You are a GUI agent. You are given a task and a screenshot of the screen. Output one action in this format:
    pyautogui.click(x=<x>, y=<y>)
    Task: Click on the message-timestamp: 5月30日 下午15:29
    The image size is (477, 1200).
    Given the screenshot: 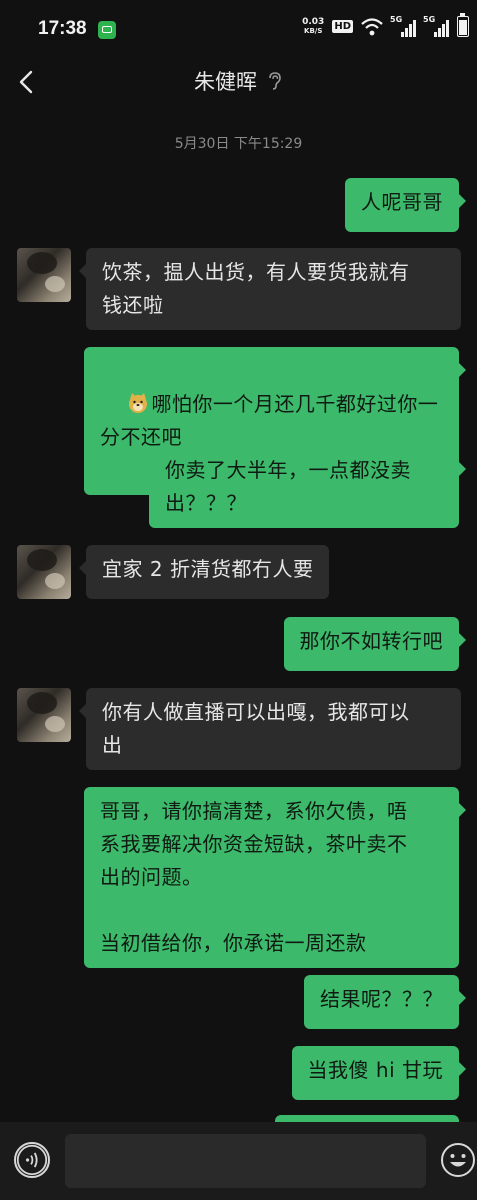 What is the action you would take?
    pyautogui.click(x=238, y=144)
    